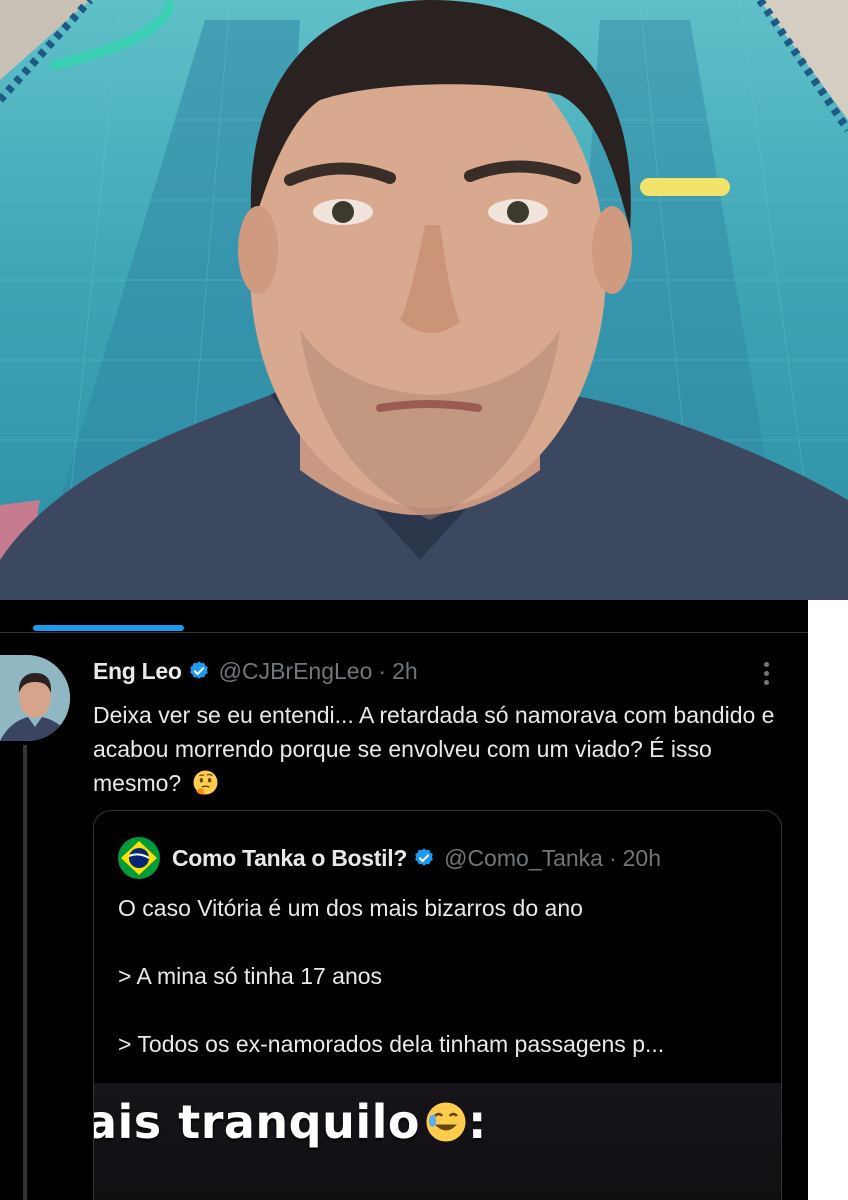 Image resolution: width=848 pixels, height=1200 pixels. Describe the element at coordinates (766, 673) in the screenshot. I see `more-options-icon` at that location.